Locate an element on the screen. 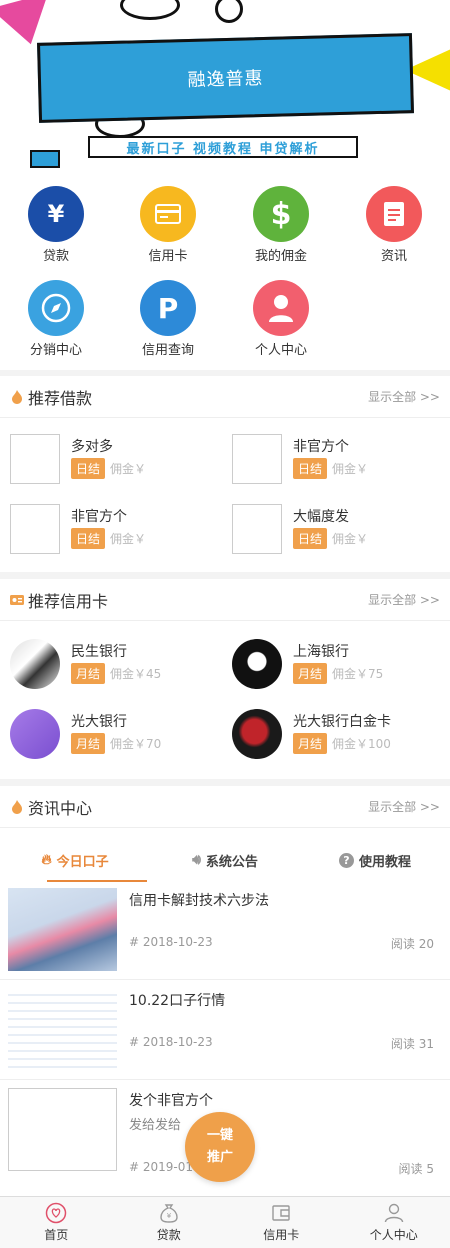 This screenshot has height=1248, width=450. flame-icon: 🔥︎ is located at coordinates (46, 860).